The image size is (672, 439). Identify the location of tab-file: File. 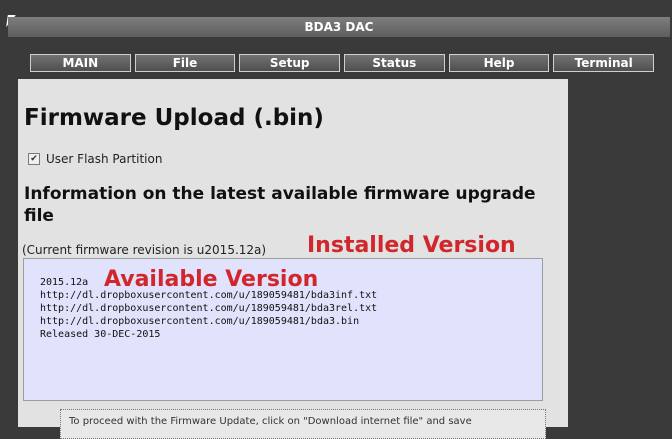
(185, 63).